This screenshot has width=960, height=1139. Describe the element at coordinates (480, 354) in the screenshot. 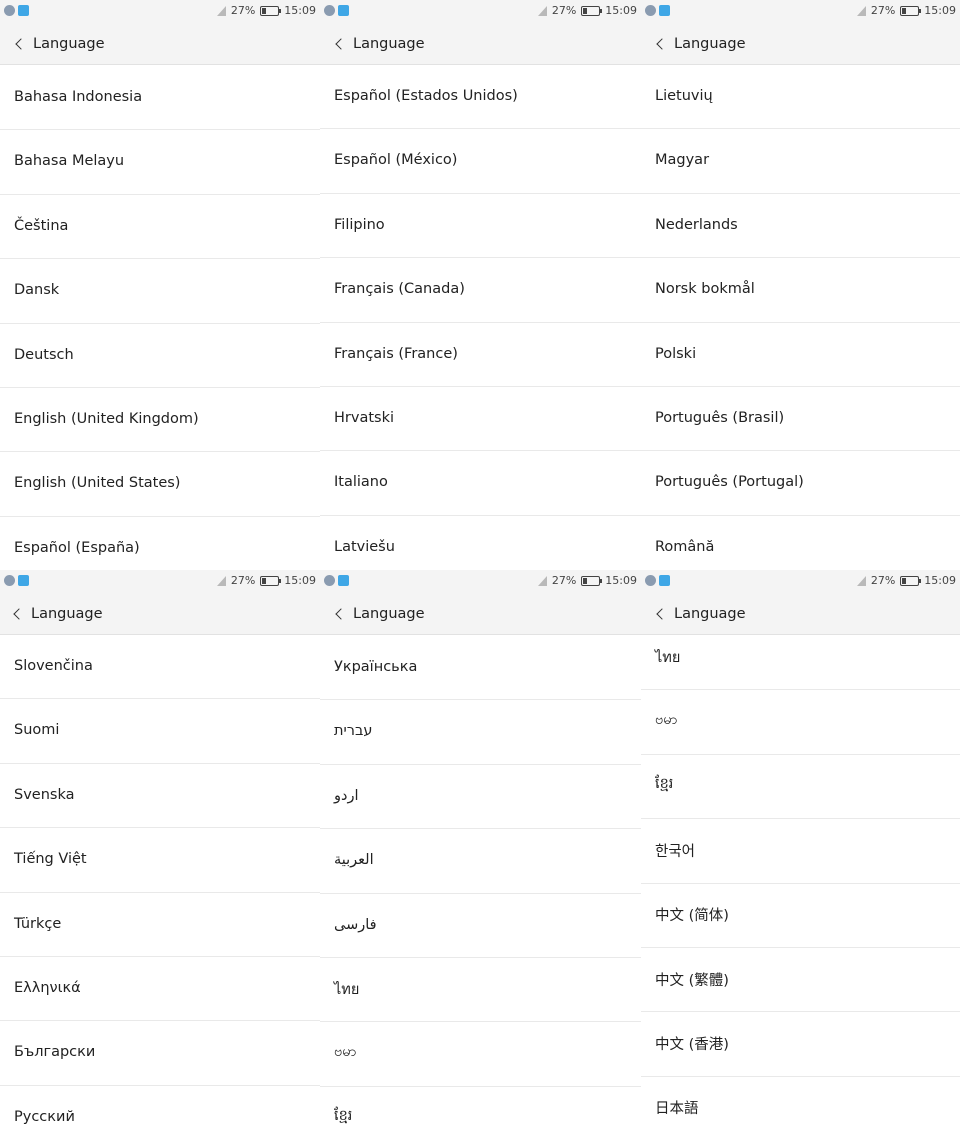

I see `language-option: Français (France)` at that location.